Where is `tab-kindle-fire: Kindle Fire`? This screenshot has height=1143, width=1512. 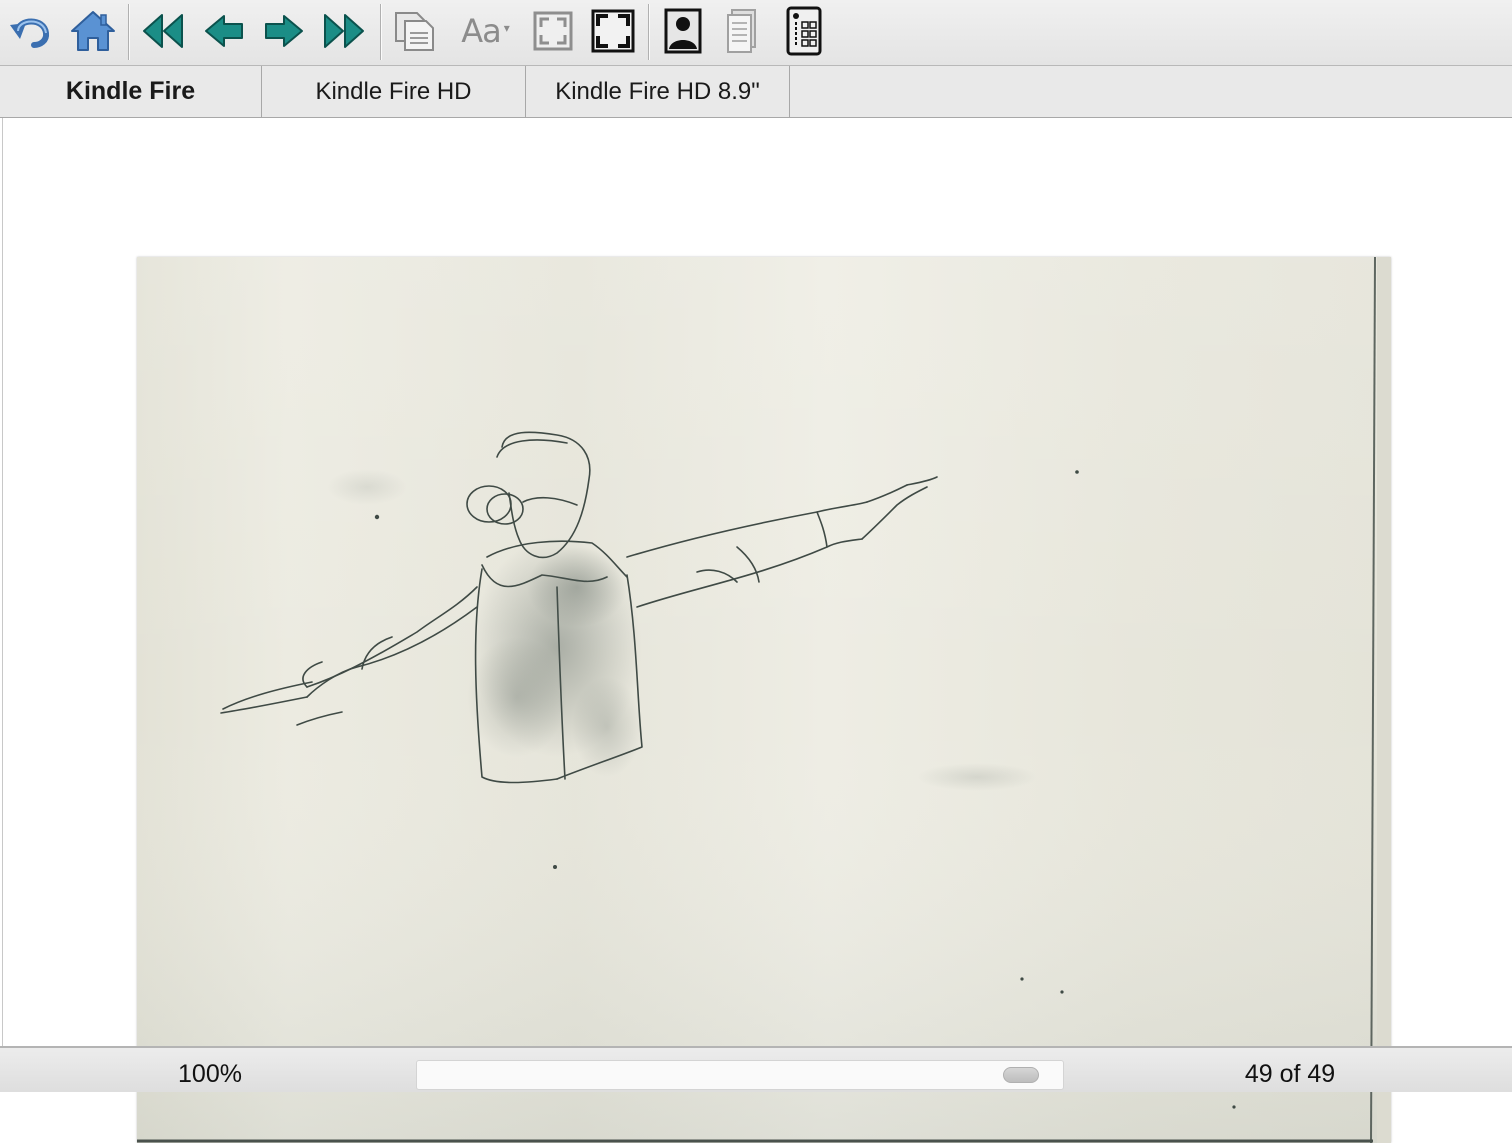
tab-kindle-fire: Kindle Fire is located at coordinates (131, 91).